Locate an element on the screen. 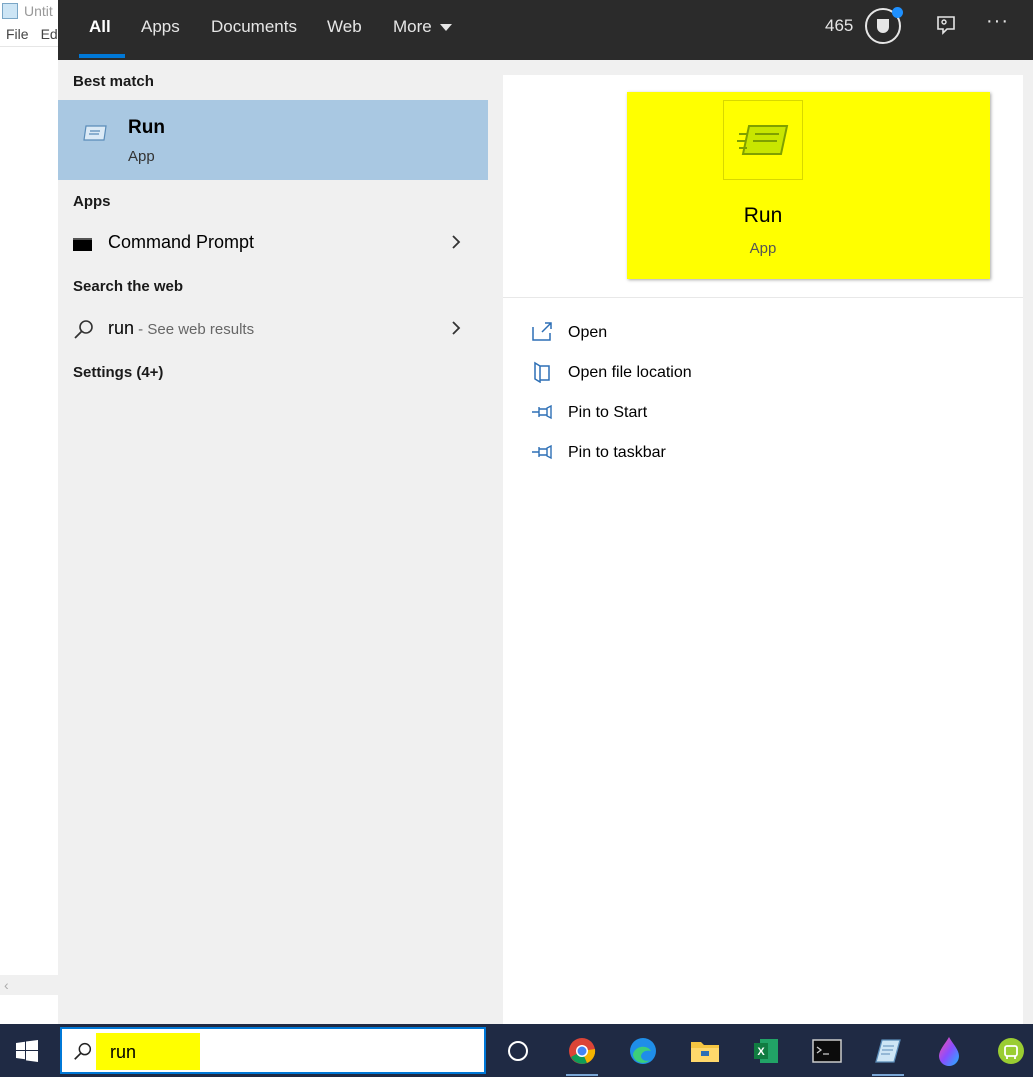 The image size is (1033, 1077). background-notepad-window: Untit File Ed ‹ is located at coordinates (29, 512).